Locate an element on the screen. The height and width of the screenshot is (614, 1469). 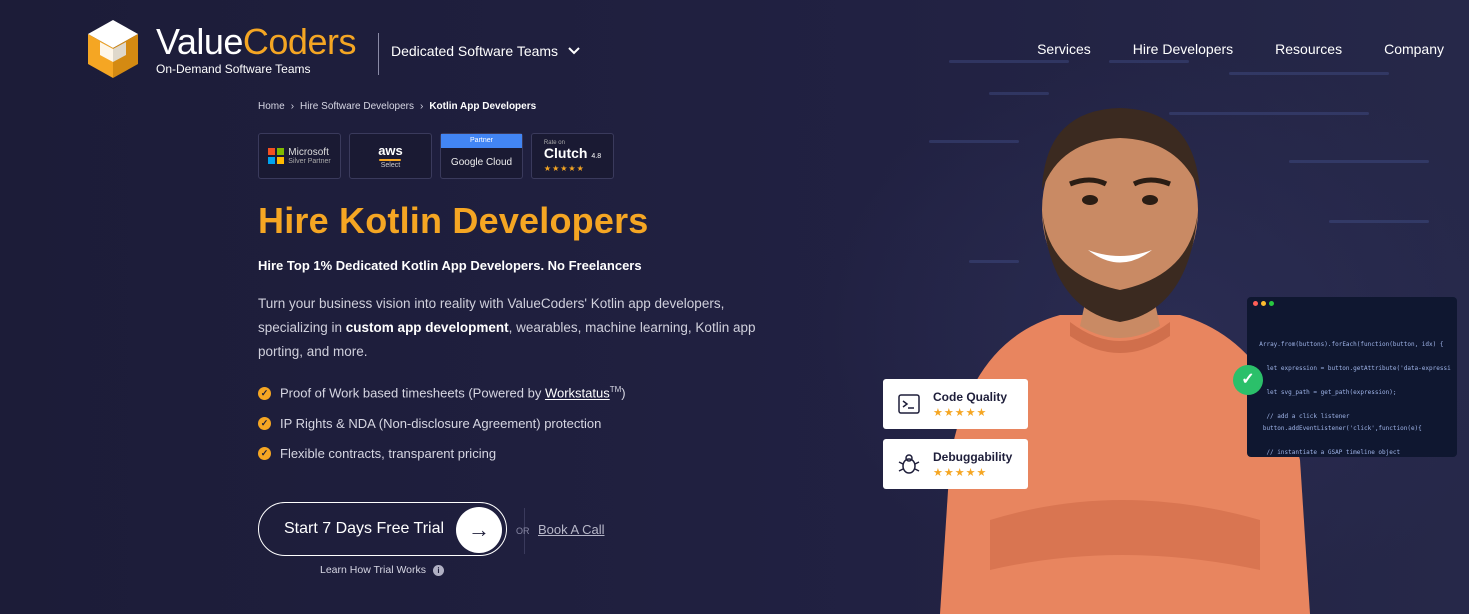
debuggability-title: Debuggability is located at coordinates (973, 456).